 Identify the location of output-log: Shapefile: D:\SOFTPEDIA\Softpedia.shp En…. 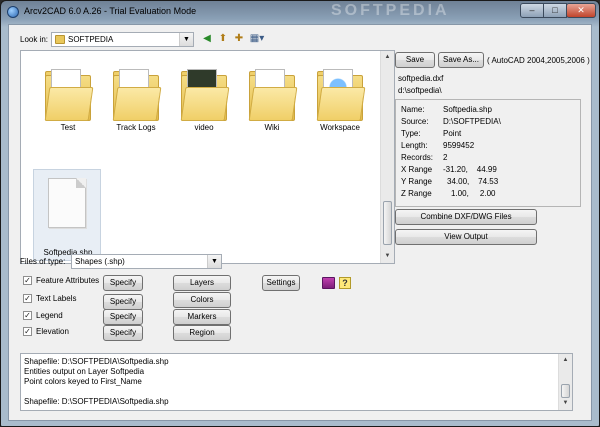
(296, 382).